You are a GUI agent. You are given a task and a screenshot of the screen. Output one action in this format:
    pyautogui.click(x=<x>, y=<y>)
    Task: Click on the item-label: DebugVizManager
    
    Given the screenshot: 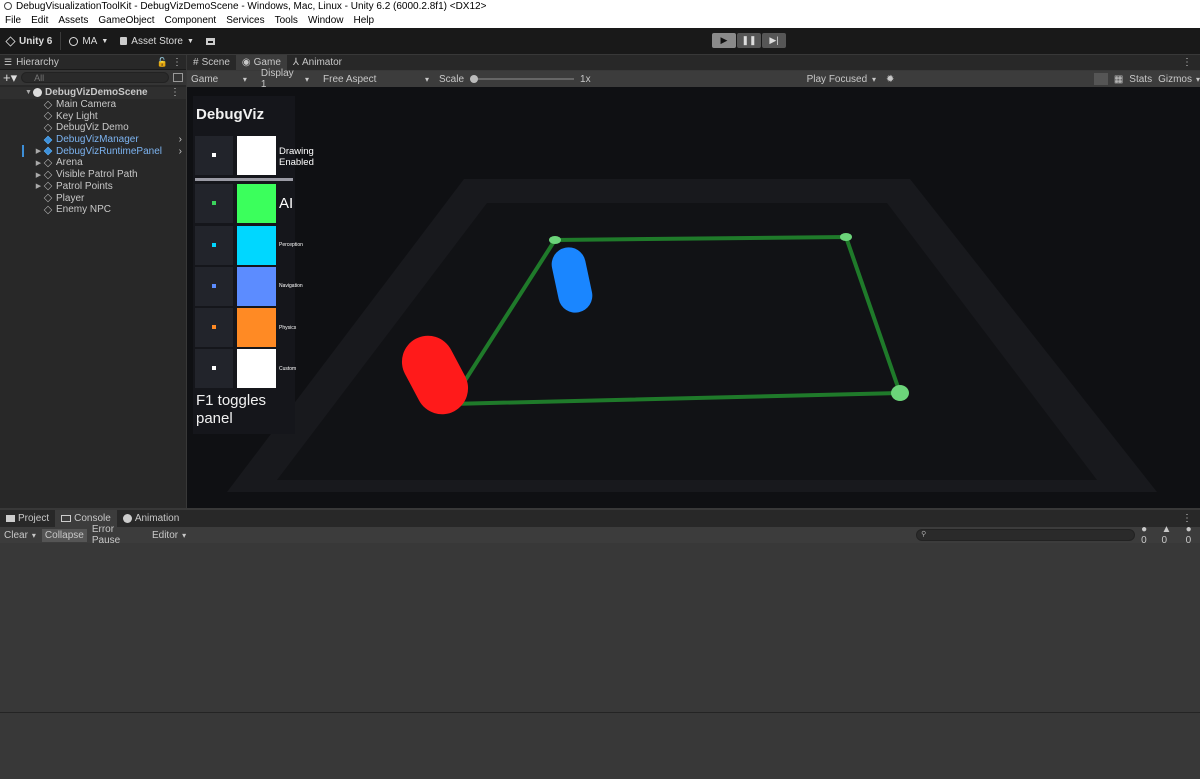 What is the action you would take?
    pyautogui.click(x=97, y=140)
    